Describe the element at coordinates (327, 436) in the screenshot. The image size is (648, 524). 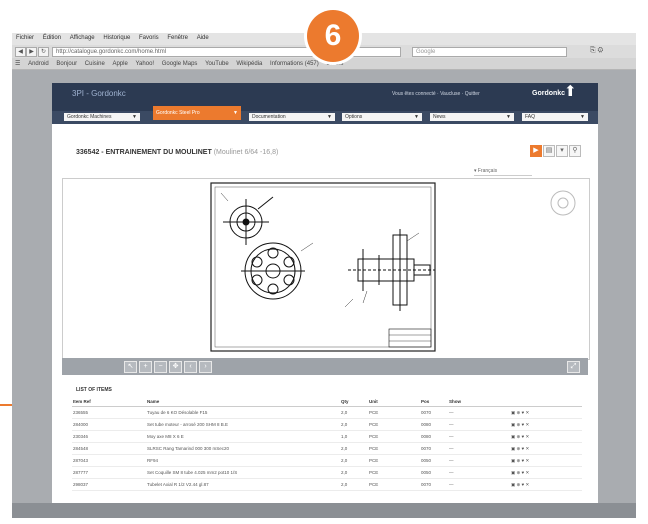
I see `table-row: 230346 Moy axe M8 X 6 E 1,0 PCE 0080— ▣ ⊕ ♥ ✕` at that location.